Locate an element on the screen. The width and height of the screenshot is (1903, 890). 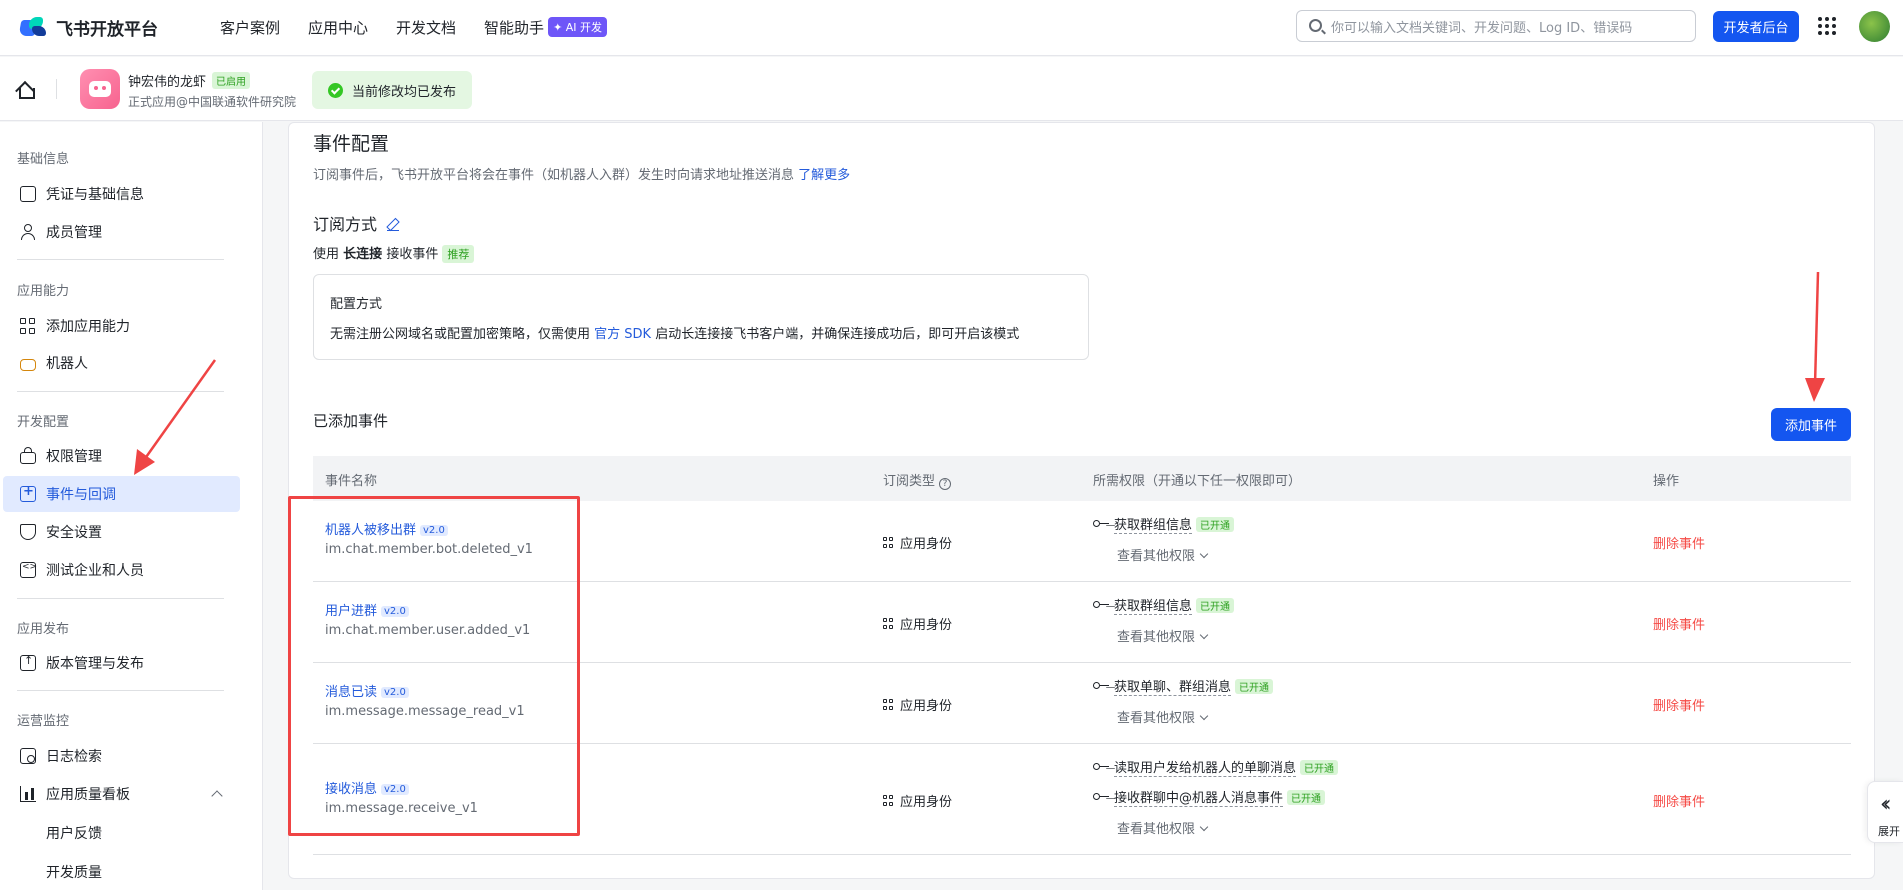
expand-label: 展开 is located at coordinates (1889, 831).